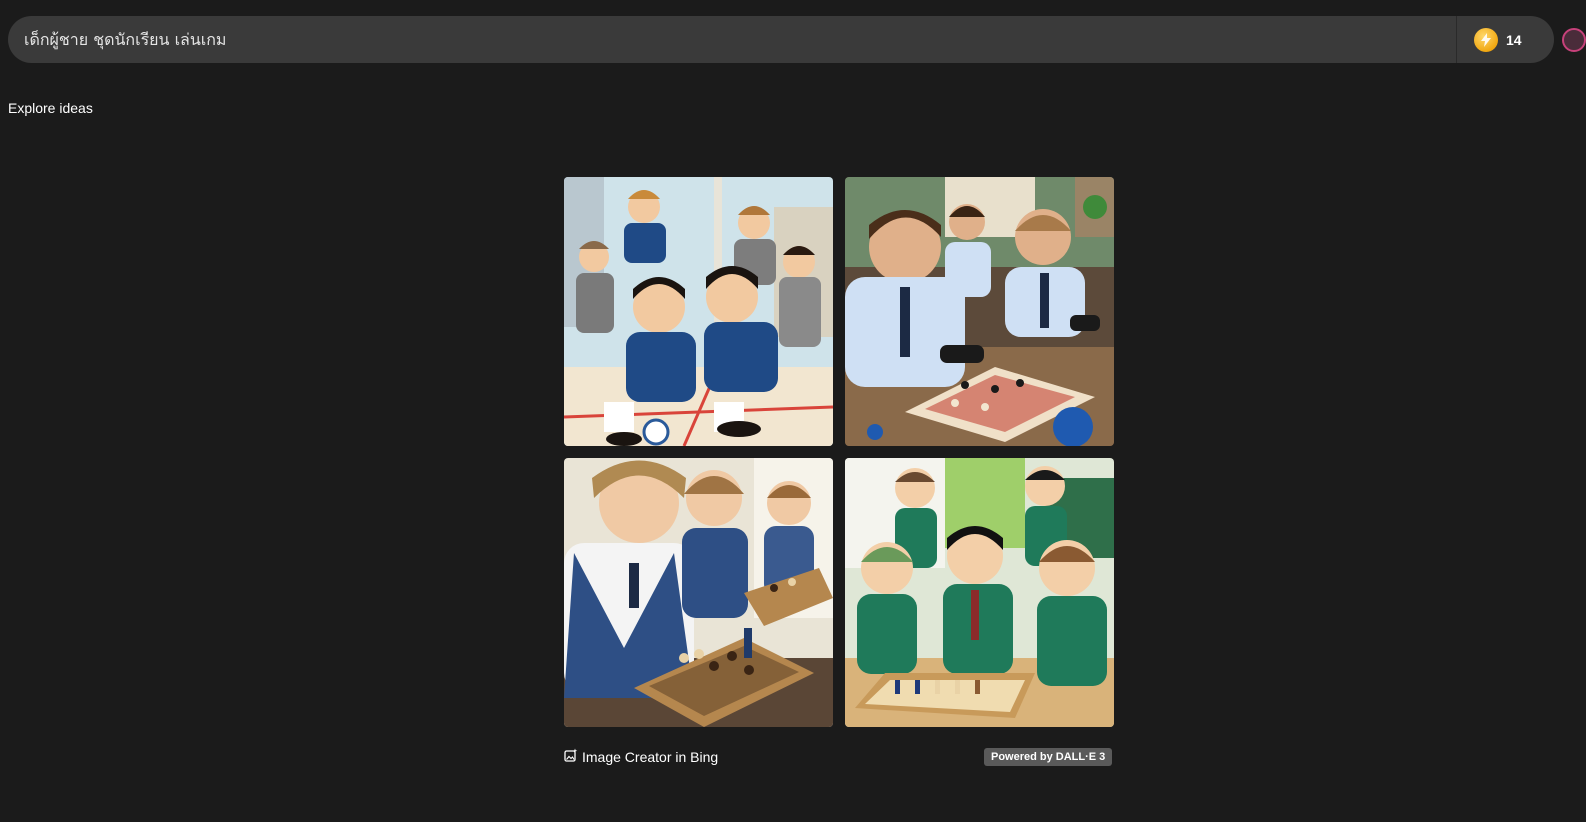  What do you see at coordinates (1486, 40) in the screenshot?
I see `lightning-coin-icon` at bounding box center [1486, 40].